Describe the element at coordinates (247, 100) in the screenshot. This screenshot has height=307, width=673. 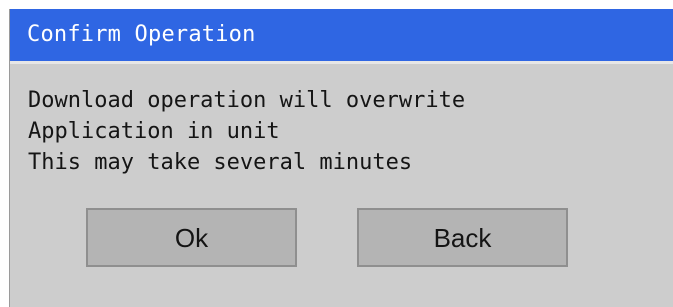
I see `message-line-overwrite: Download operation will overwrite` at that location.